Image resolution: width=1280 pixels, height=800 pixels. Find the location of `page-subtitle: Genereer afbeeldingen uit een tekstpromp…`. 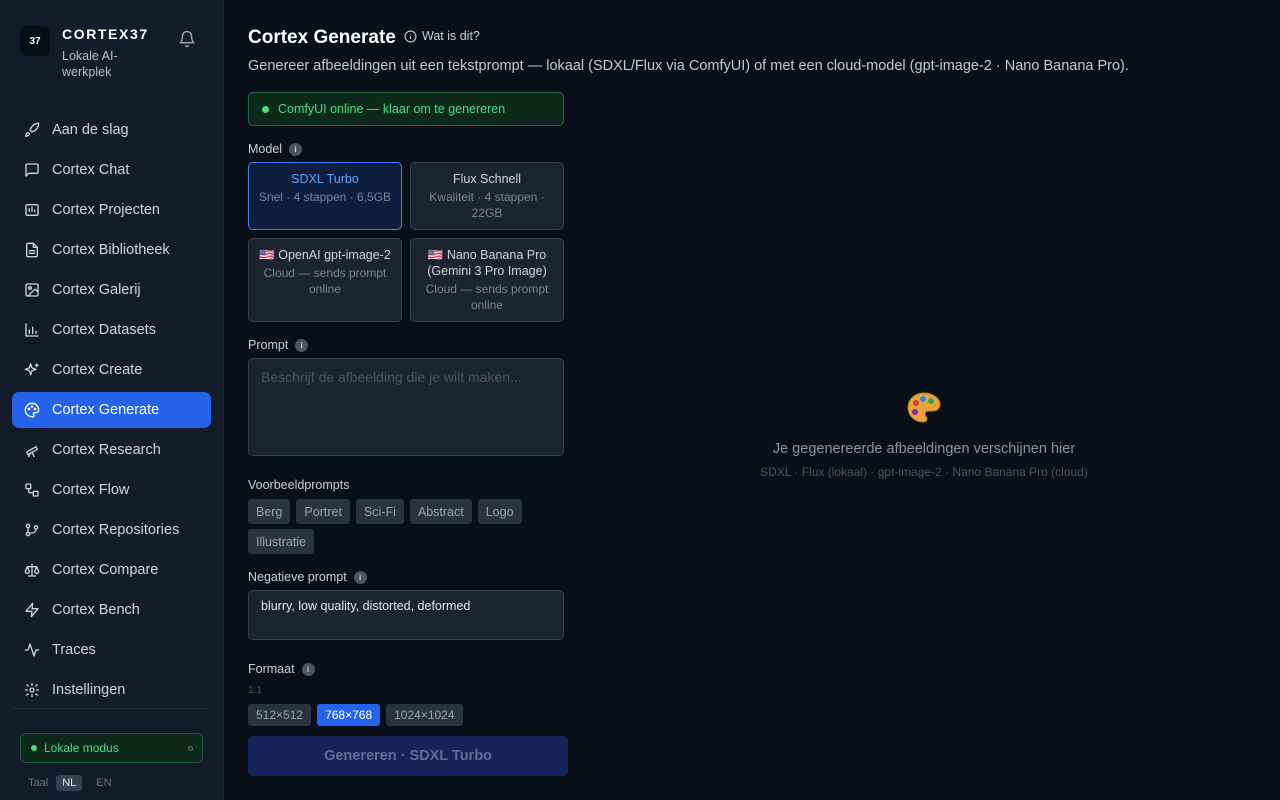

page-subtitle: Genereer afbeeldingen uit een tekstpromp… is located at coordinates (688, 66).